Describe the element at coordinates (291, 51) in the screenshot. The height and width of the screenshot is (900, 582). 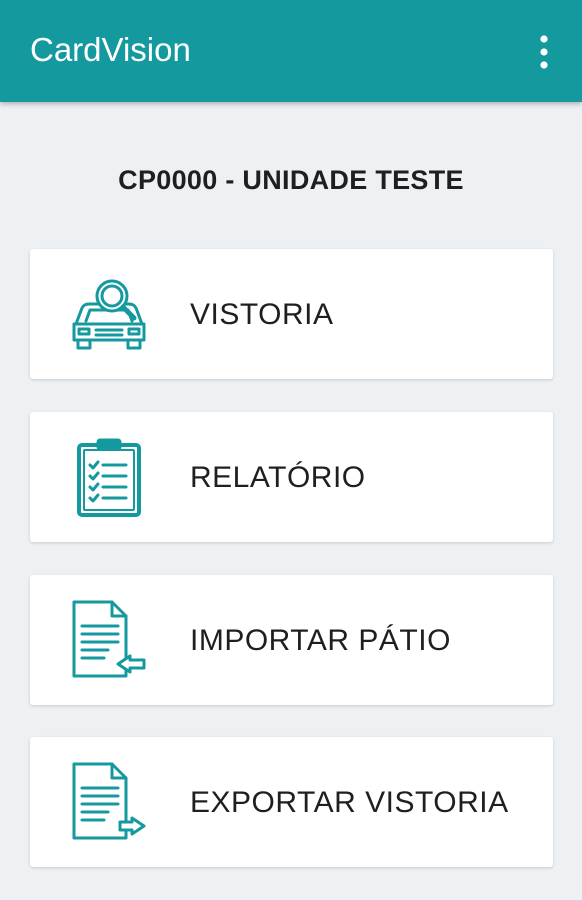
I see `app-bar: CardVision` at that location.